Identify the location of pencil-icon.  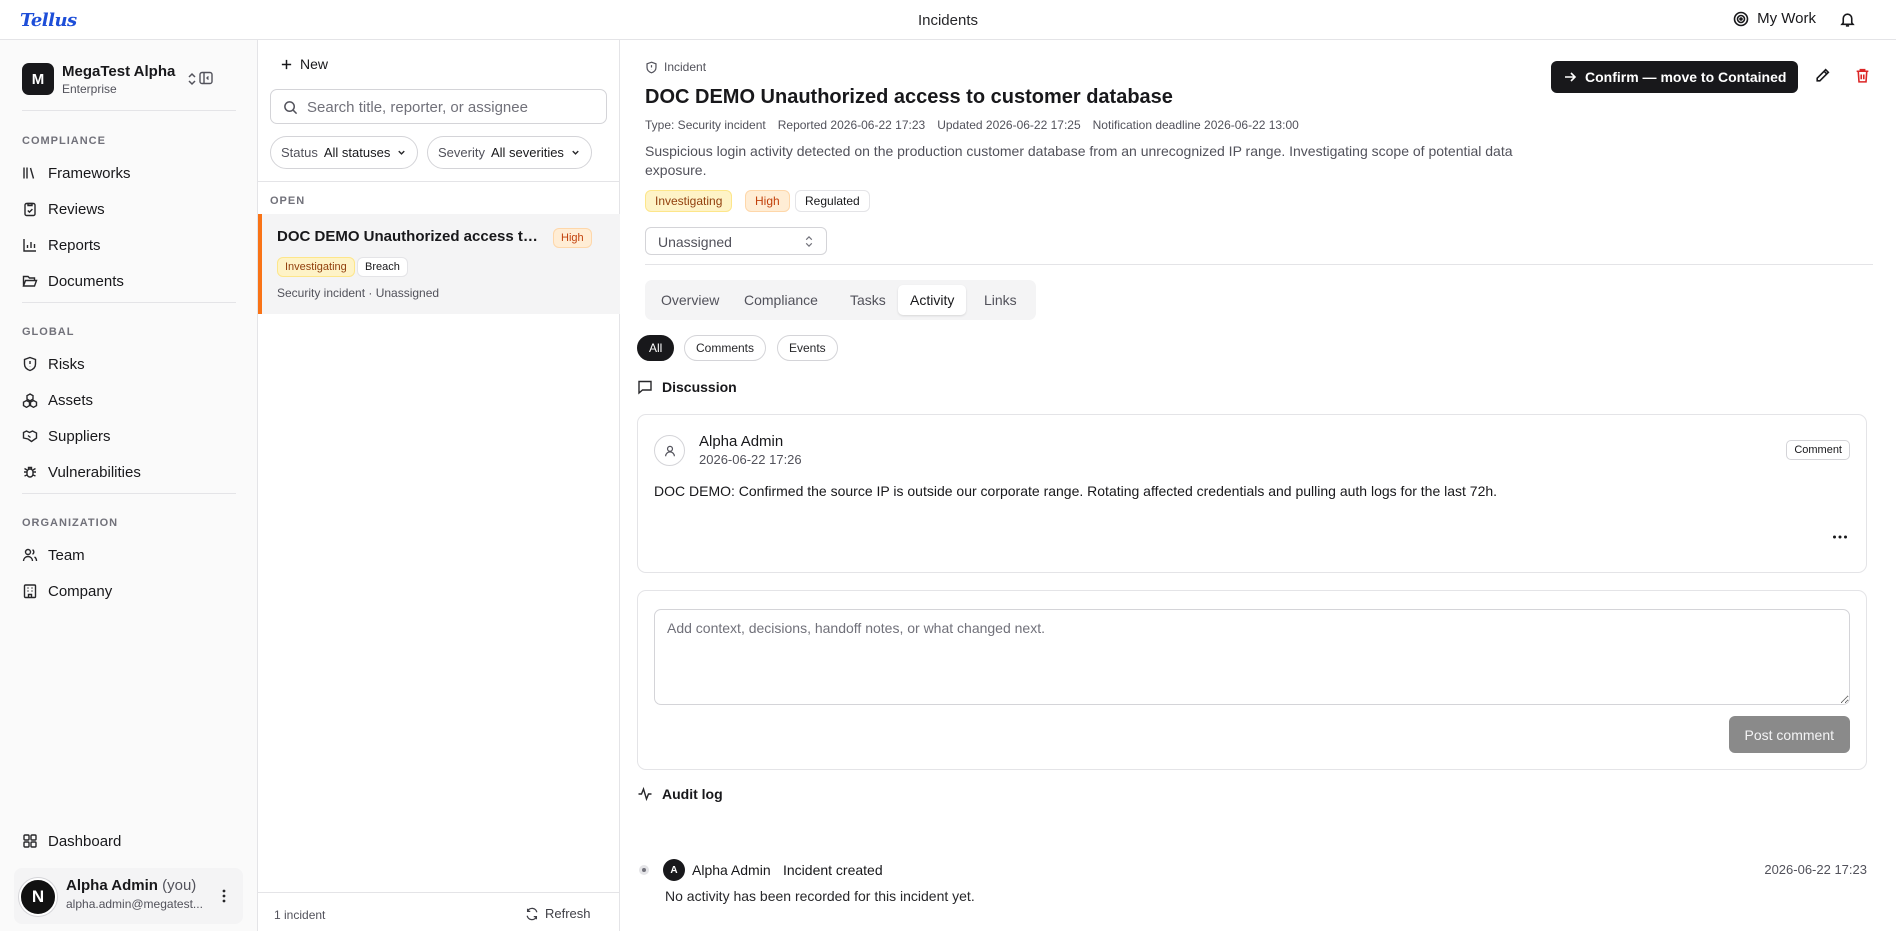
(1823, 75).